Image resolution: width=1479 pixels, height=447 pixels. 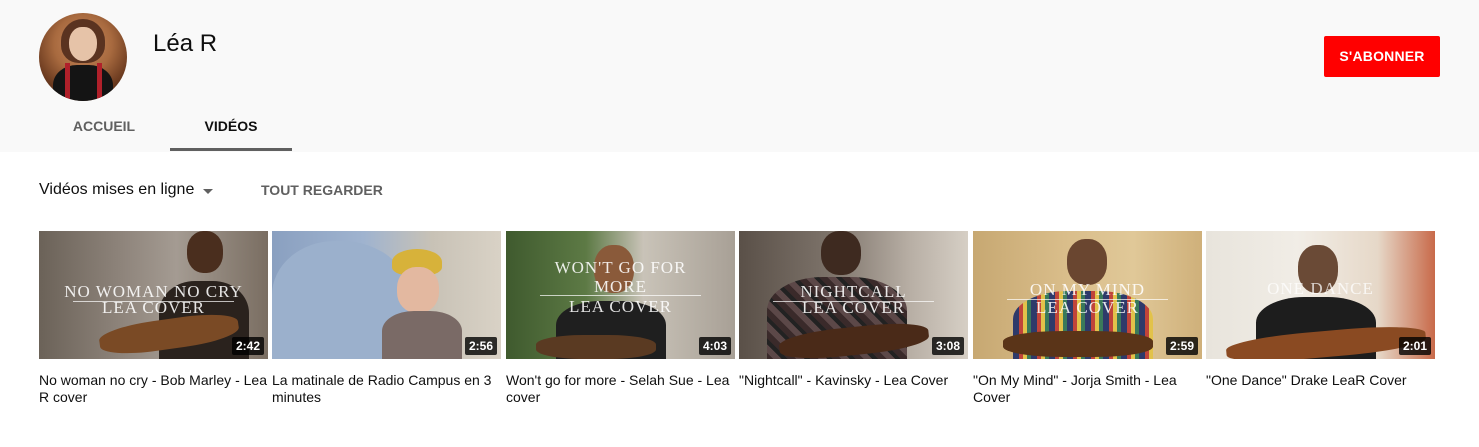 I want to click on video-thumbnail: ON MY MIND LEA COVER 2:59, so click(x=1087, y=295).